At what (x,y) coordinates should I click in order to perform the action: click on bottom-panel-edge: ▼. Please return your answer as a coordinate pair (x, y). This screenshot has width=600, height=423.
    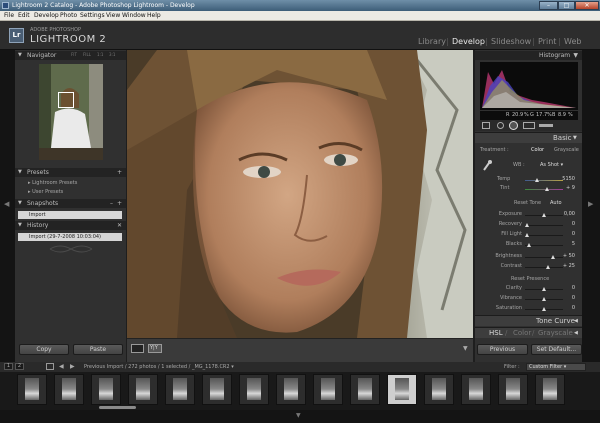
    Looking at the image, I should click on (300, 416).